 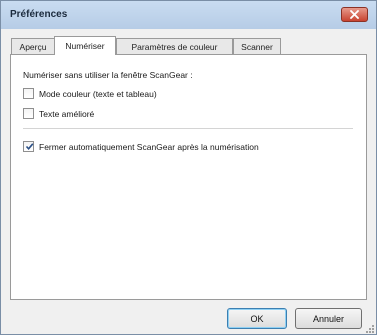 What do you see at coordinates (328, 318) in the screenshot?
I see `cancel-button: Annuler` at bounding box center [328, 318].